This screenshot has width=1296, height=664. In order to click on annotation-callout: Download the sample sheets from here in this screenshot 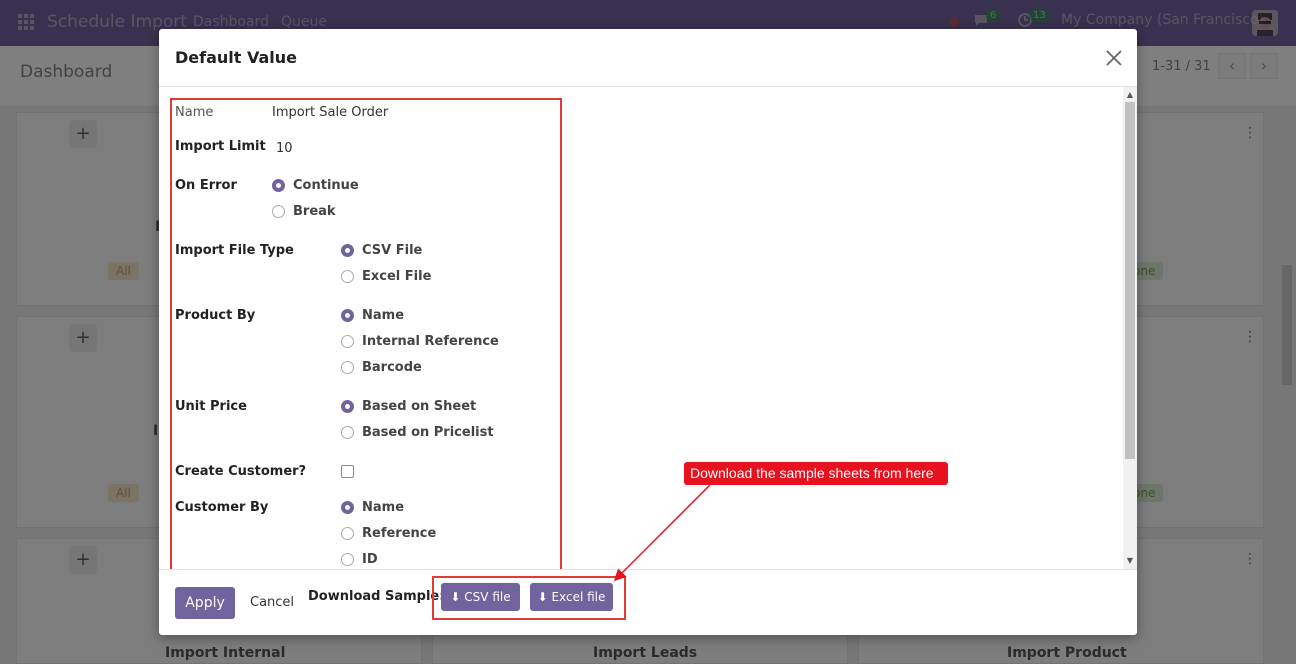, I will do `click(816, 473)`.